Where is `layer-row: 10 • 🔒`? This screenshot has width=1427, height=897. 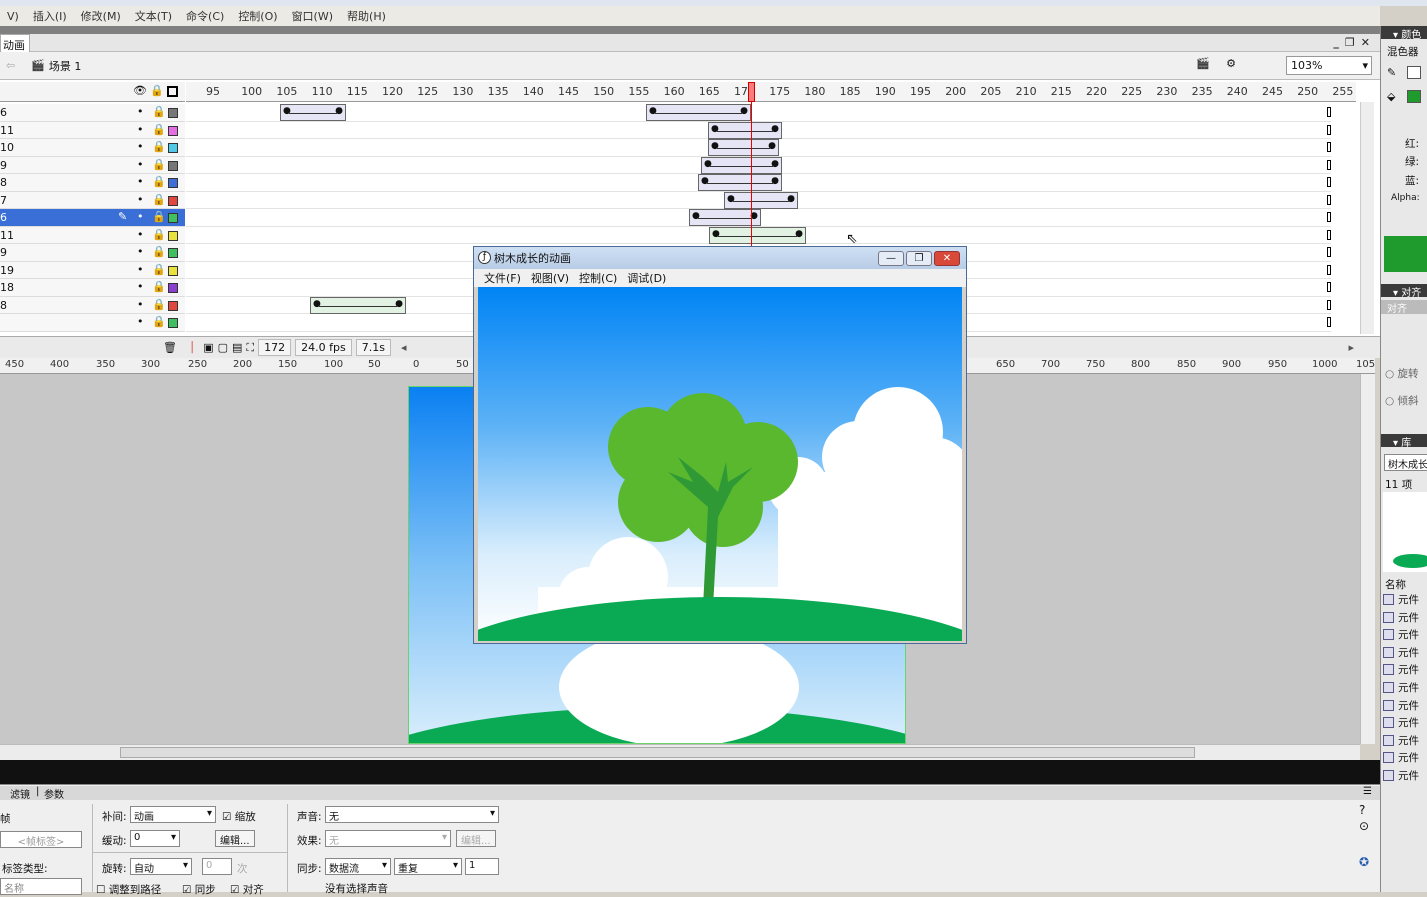 layer-row: 10 • 🔒 is located at coordinates (92, 148).